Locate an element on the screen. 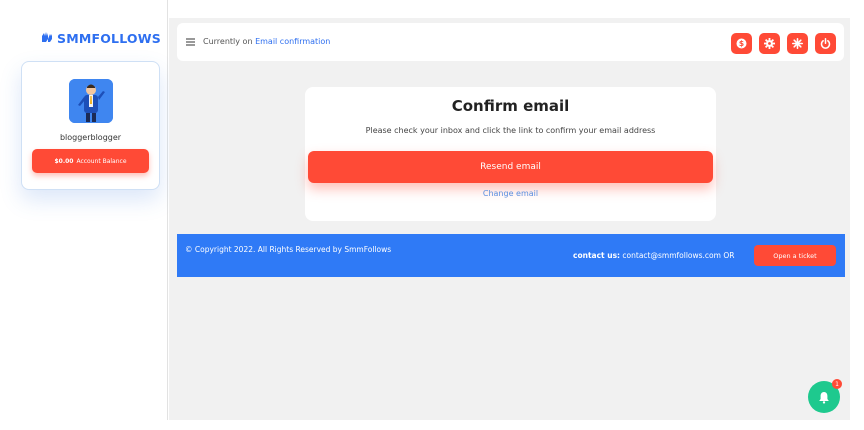 The width and height of the screenshot is (864, 430). logo-text: SMMFOLLOWS is located at coordinates (109, 38).